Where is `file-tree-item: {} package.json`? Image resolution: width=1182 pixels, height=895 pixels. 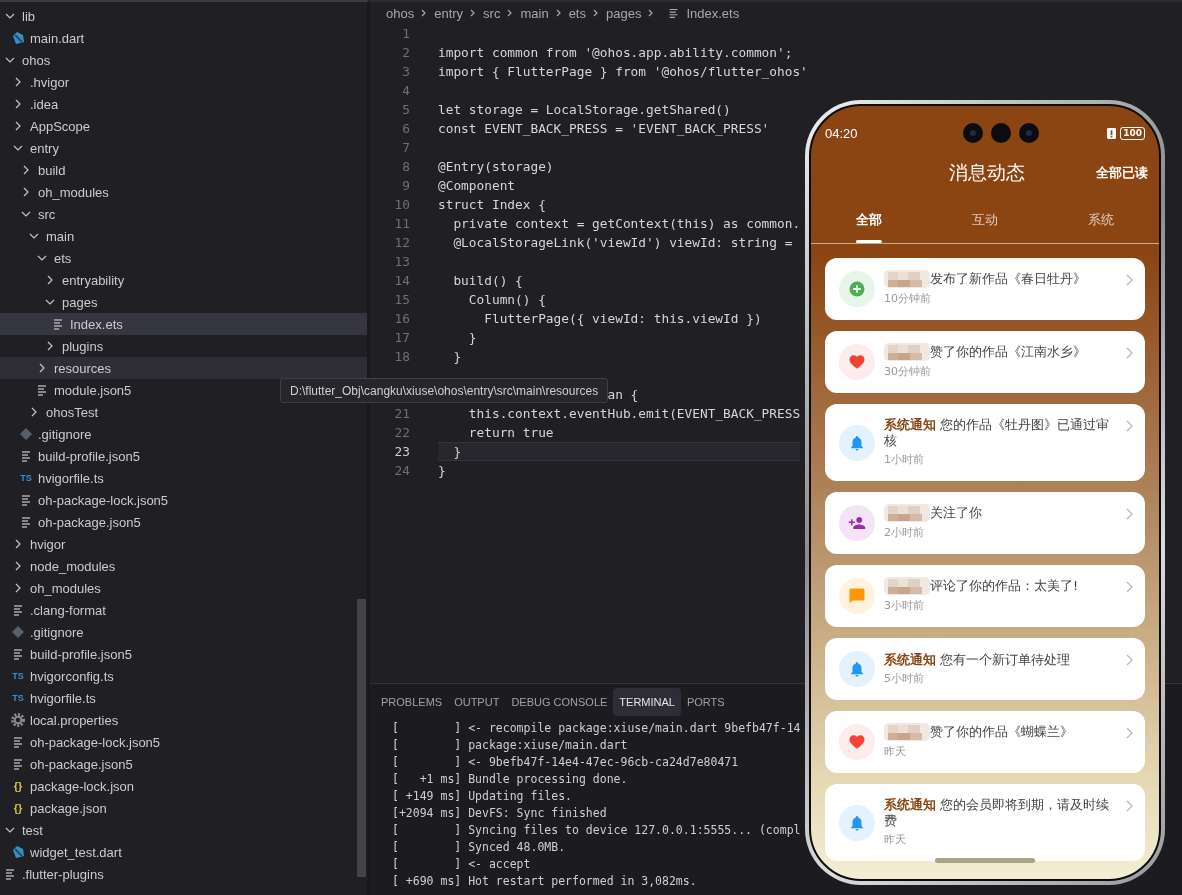 file-tree-item: {} package.json is located at coordinates (183, 808).